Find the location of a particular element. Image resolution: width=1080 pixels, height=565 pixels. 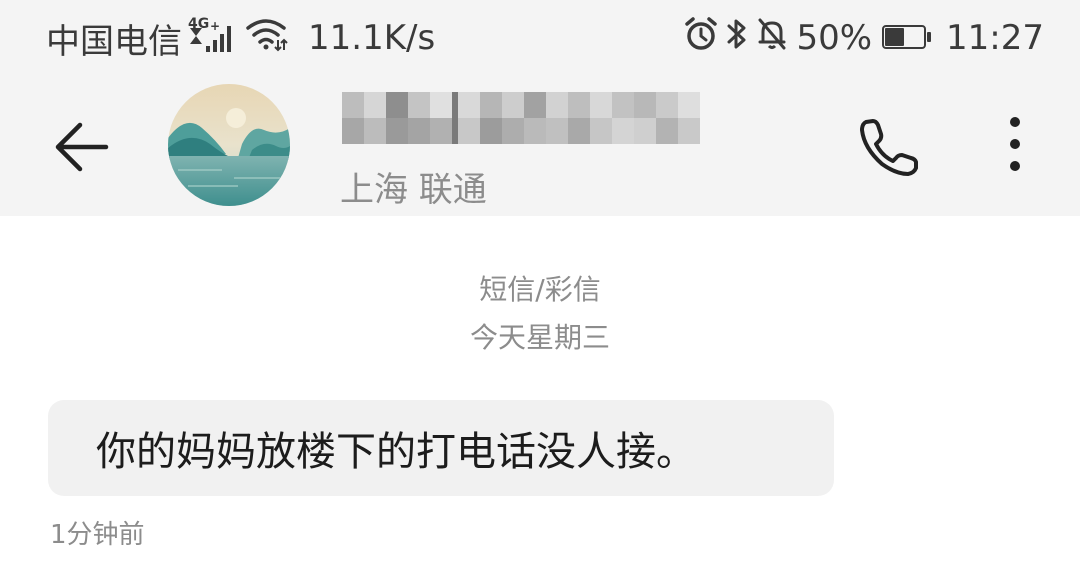

back-arrow-icon is located at coordinates (82, 147).